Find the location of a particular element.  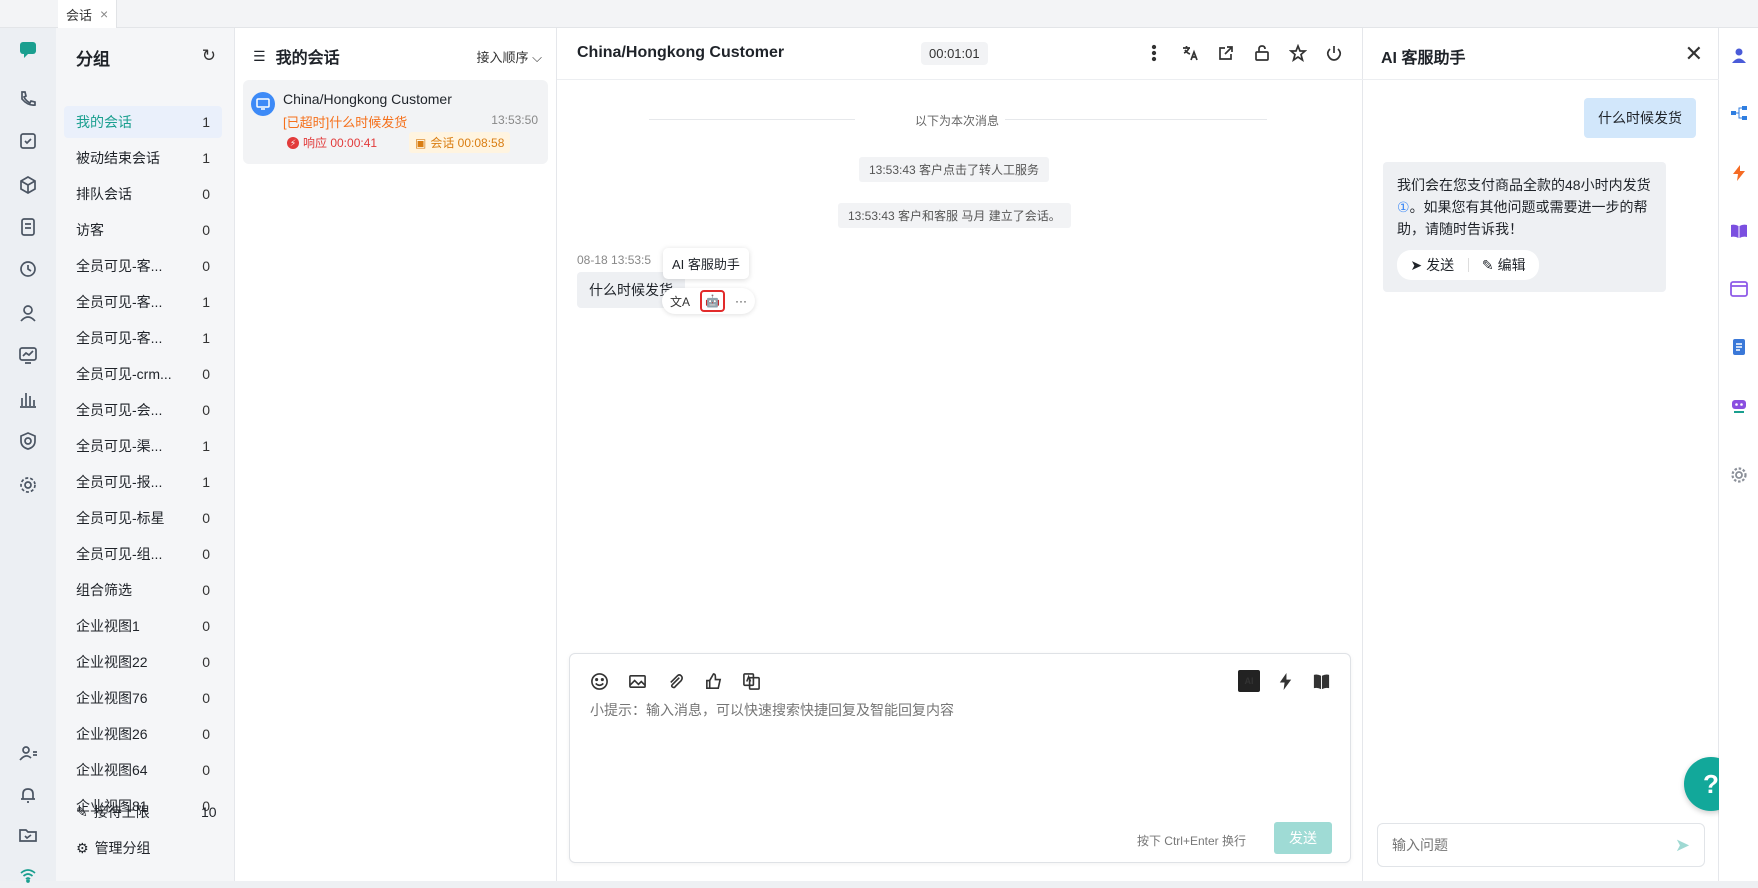

group-item: 全员可见-会... 0 is located at coordinates (143, 410).